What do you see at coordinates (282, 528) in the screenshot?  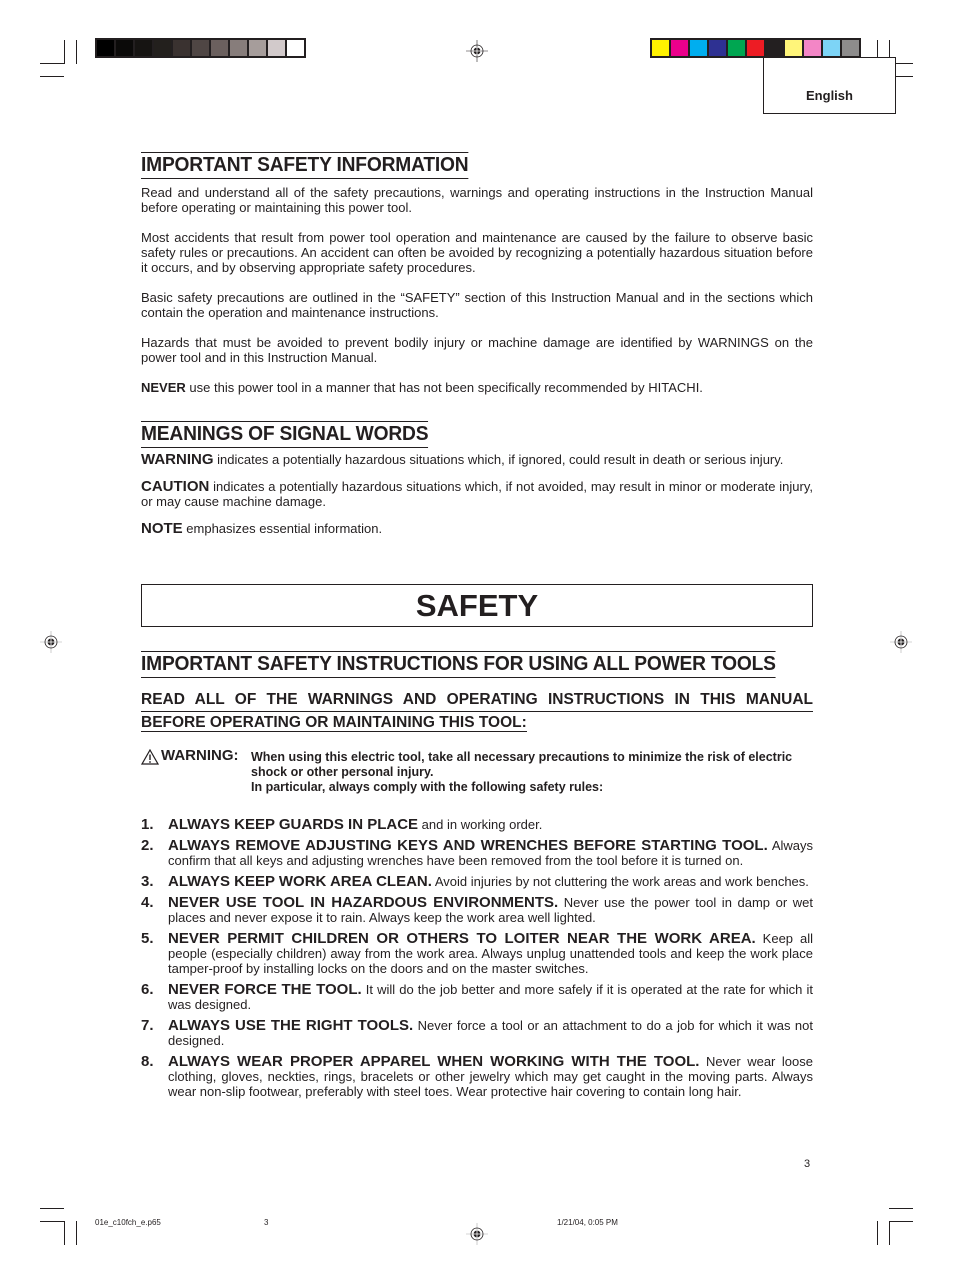 I see `signal-text: emphasizes essential information.` at bounding box center [282, 528].